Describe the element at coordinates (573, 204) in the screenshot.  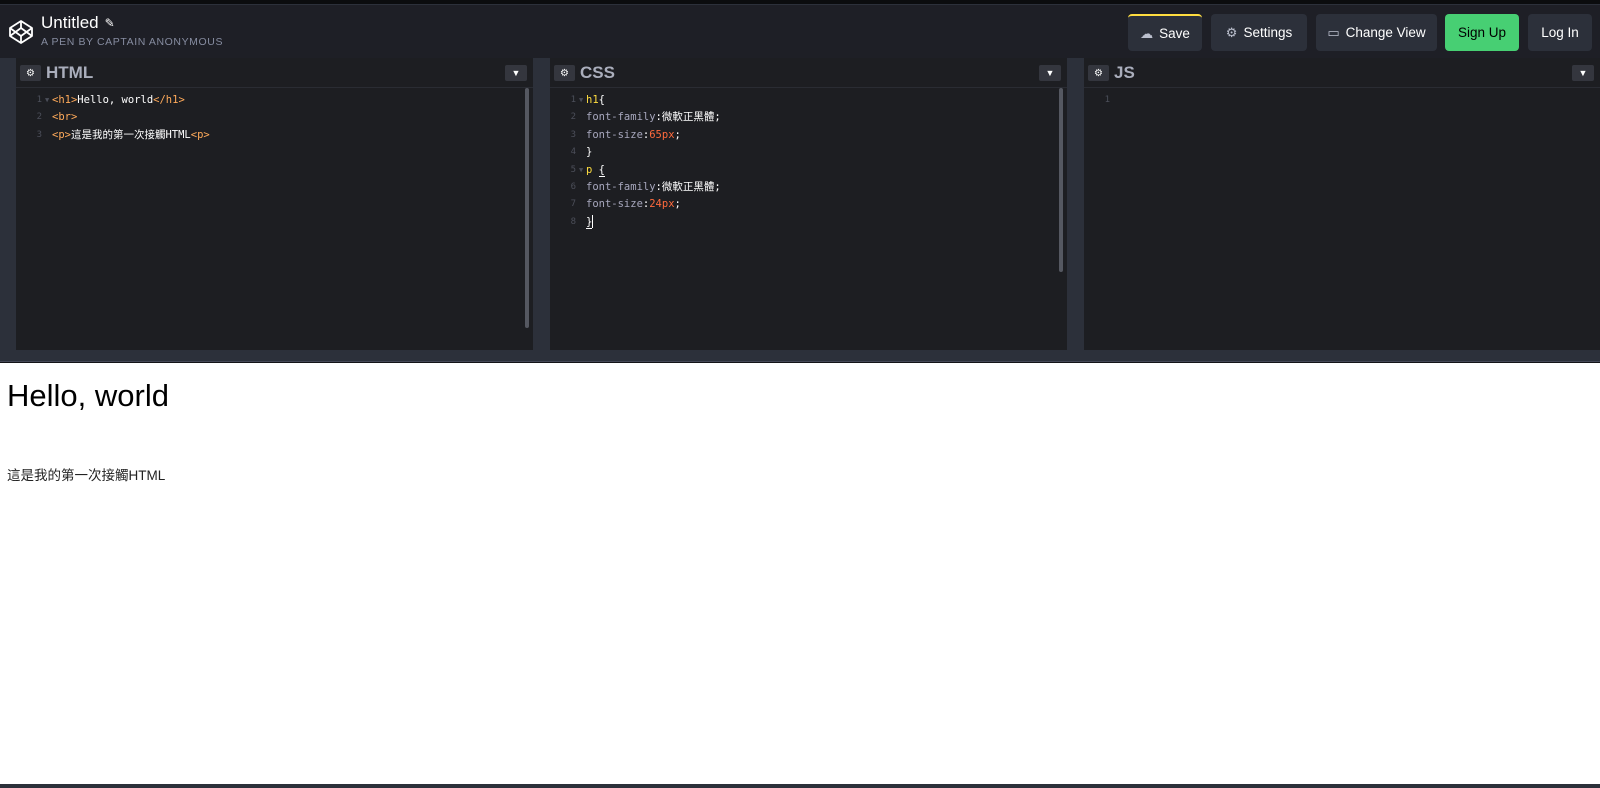
I see `line-number: 7` at that location.